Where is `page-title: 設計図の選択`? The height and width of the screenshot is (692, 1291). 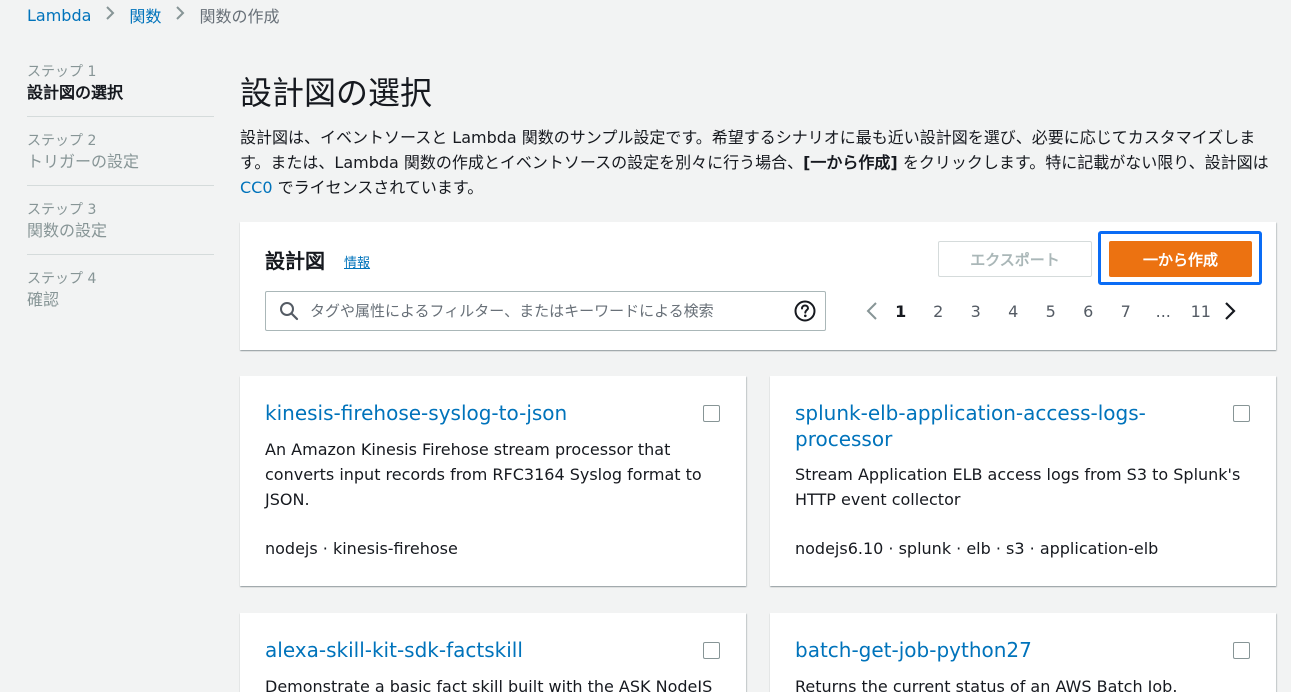 page-title: 設計図の選択 is located at coordinates (336, 93).